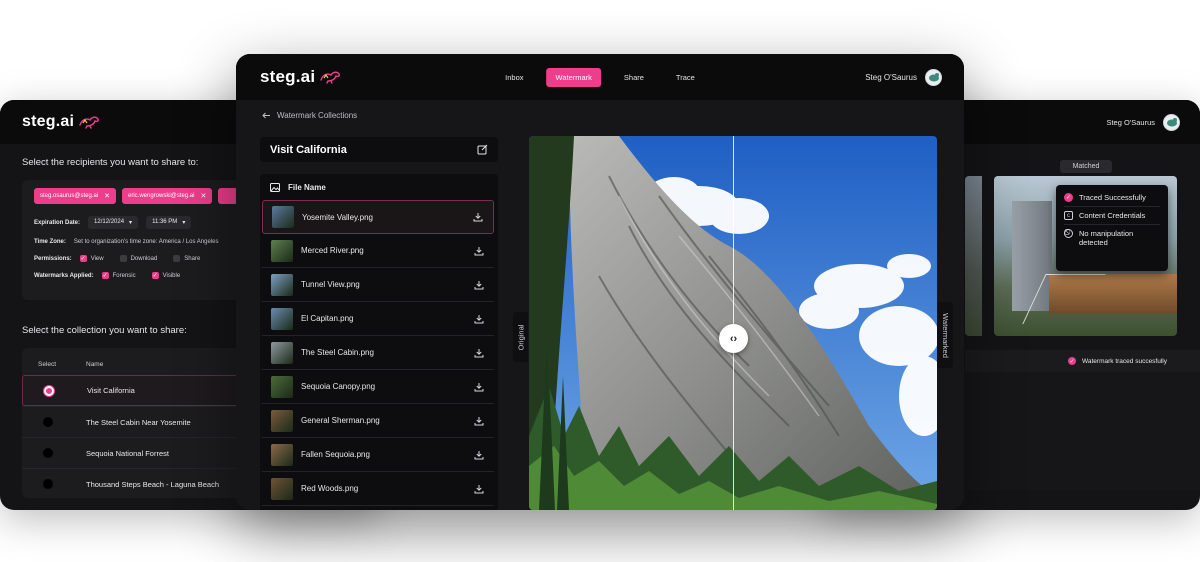 This screenshot has width=1200, height=562. Describe the element at coordinates (123, 258) in the screenshot. I see `checkbox-icon` at that location.